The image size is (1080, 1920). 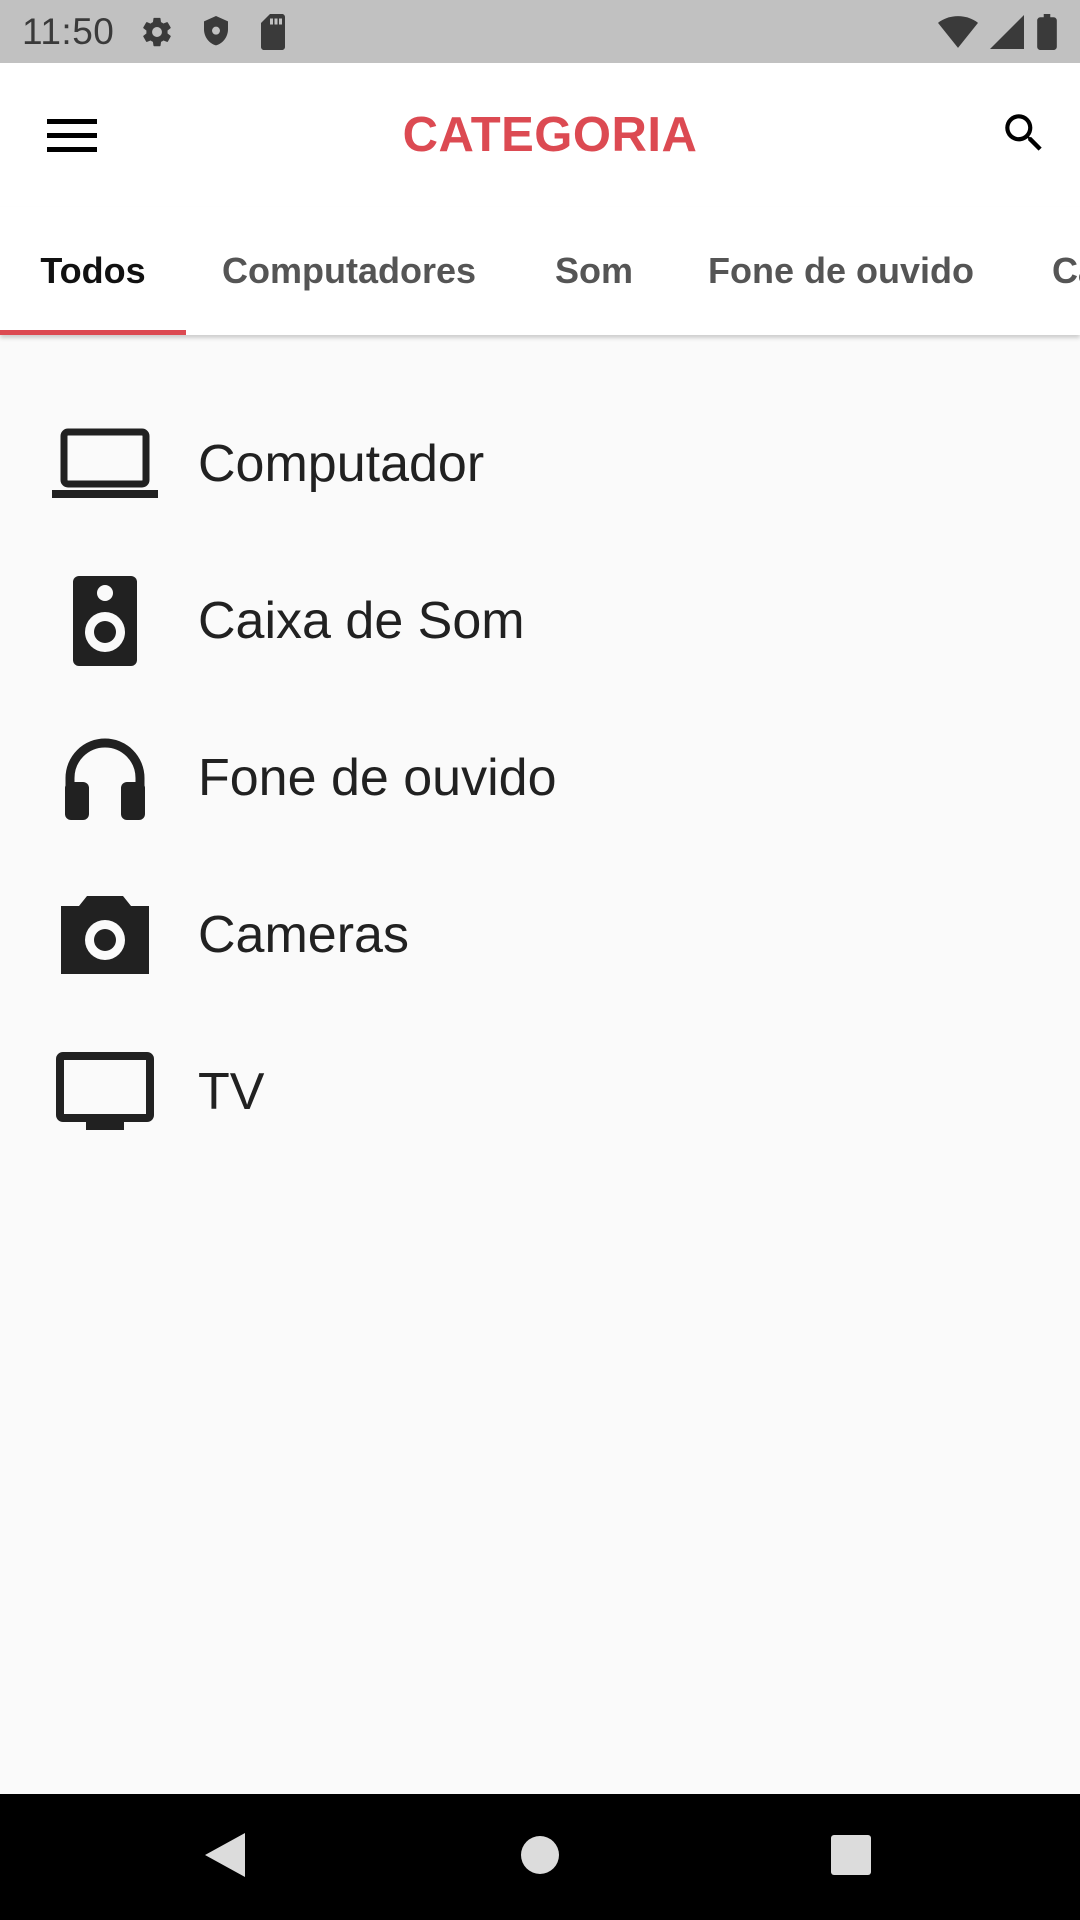 I want to click on list-item-label: Caixa de Som, so click(x=361, y=620).